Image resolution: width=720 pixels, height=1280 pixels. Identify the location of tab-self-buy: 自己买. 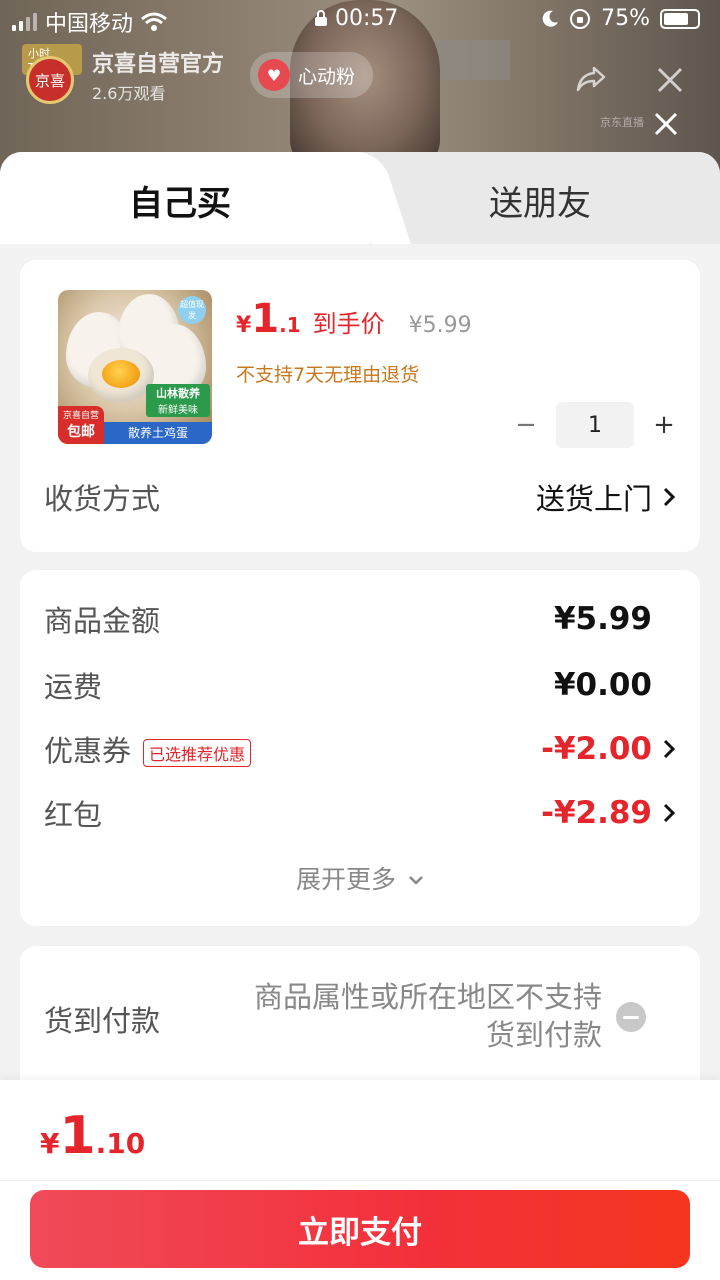
(180, 200).